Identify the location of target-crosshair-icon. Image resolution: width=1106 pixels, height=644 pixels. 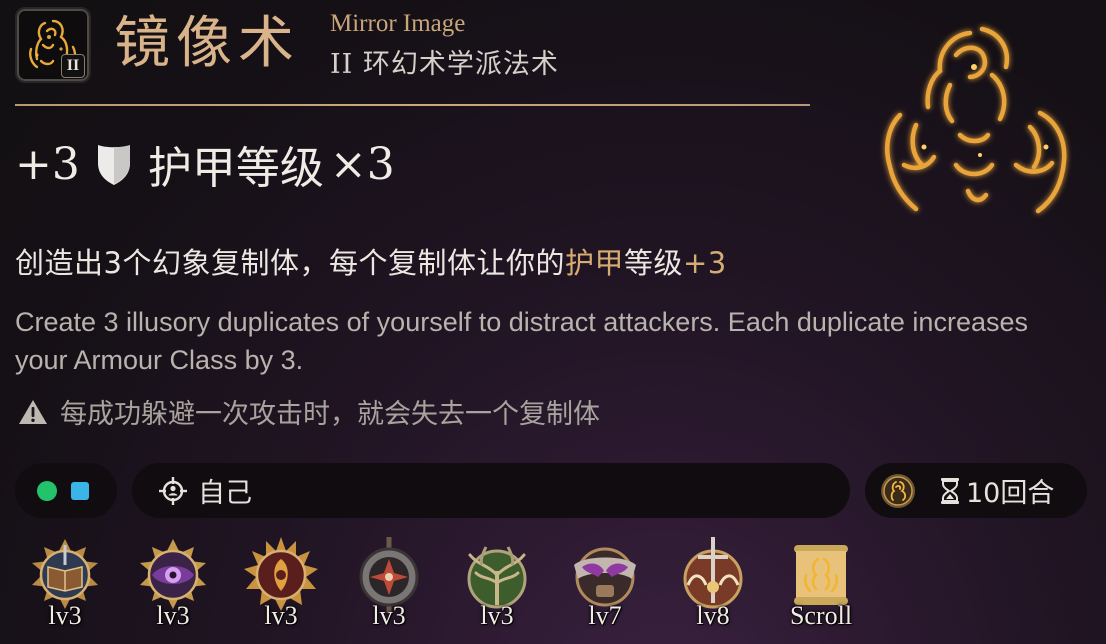
(173, 490).